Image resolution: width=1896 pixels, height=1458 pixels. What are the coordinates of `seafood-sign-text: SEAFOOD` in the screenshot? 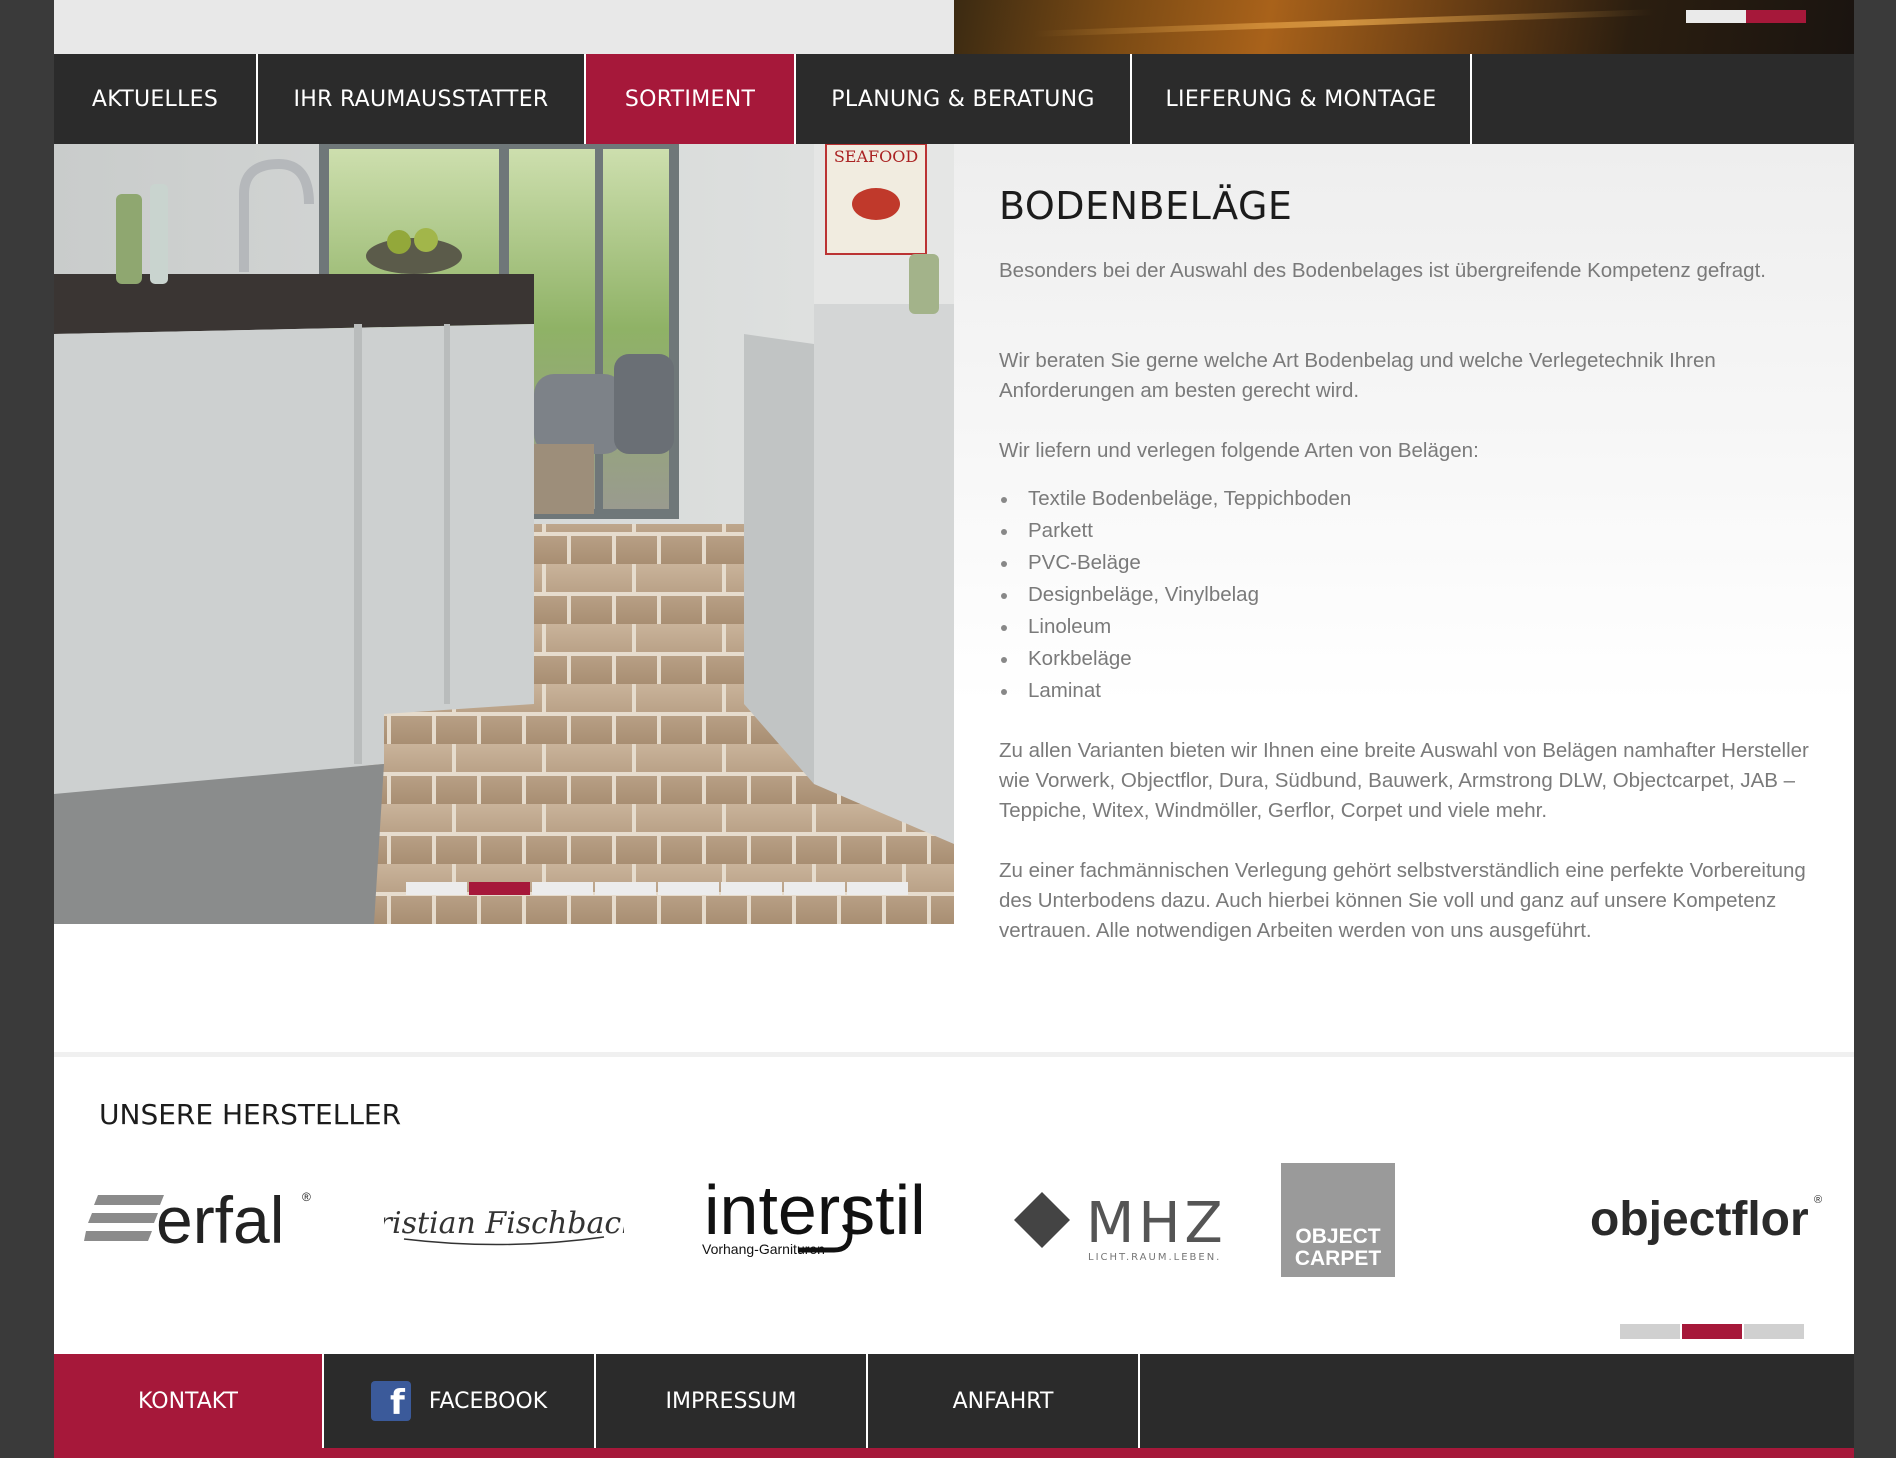 It's located at (876, 156).